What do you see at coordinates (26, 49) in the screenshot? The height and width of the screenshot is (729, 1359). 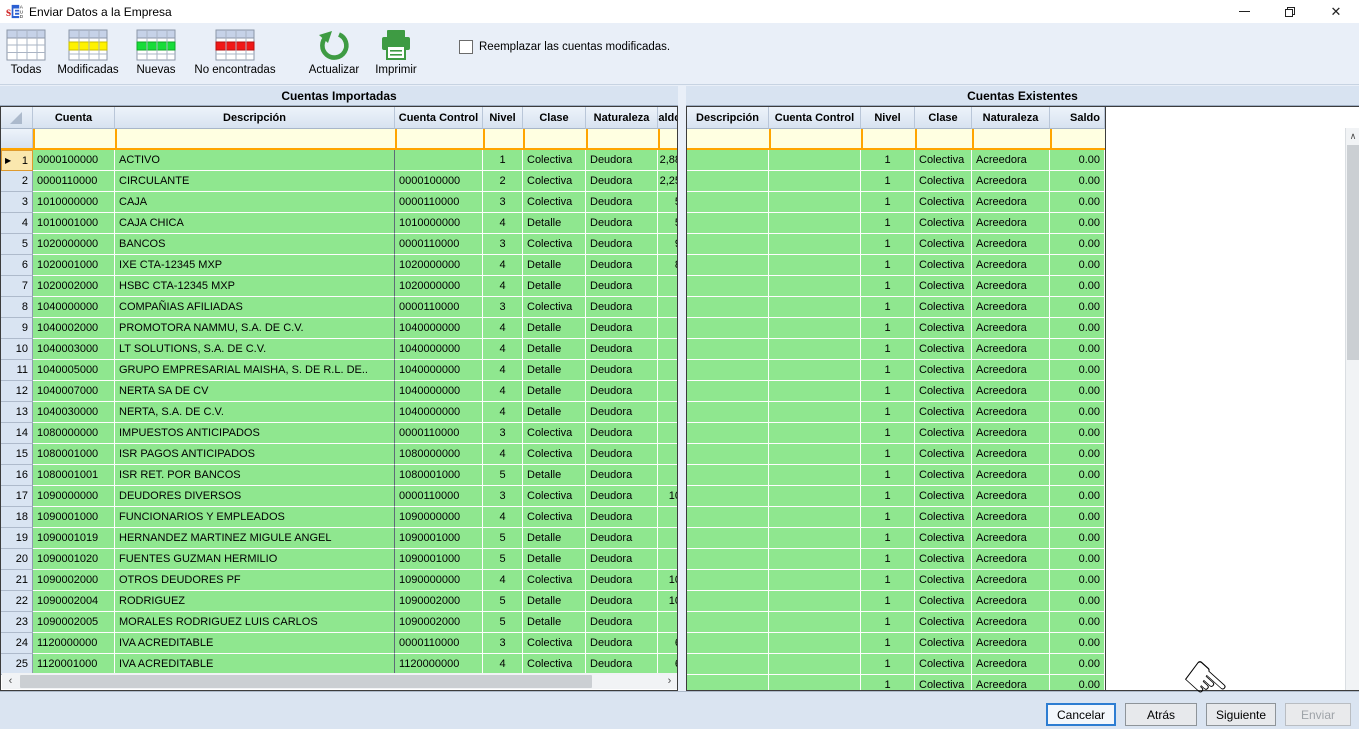 I see `filter-todas-button: Todas` at bounding box center [26, 49].